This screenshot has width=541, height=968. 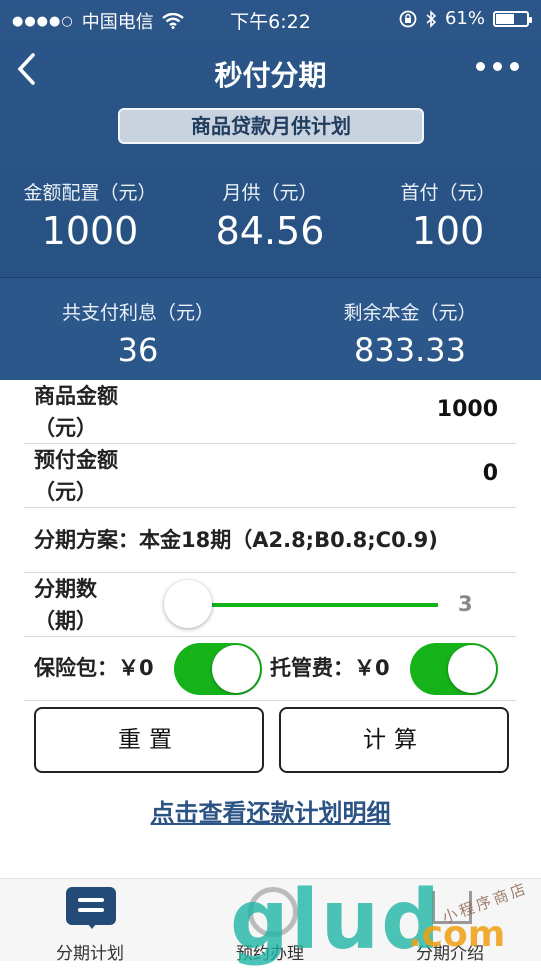 I want to click on stat-monthly-value: 84.56, so click(x=270, y=231).